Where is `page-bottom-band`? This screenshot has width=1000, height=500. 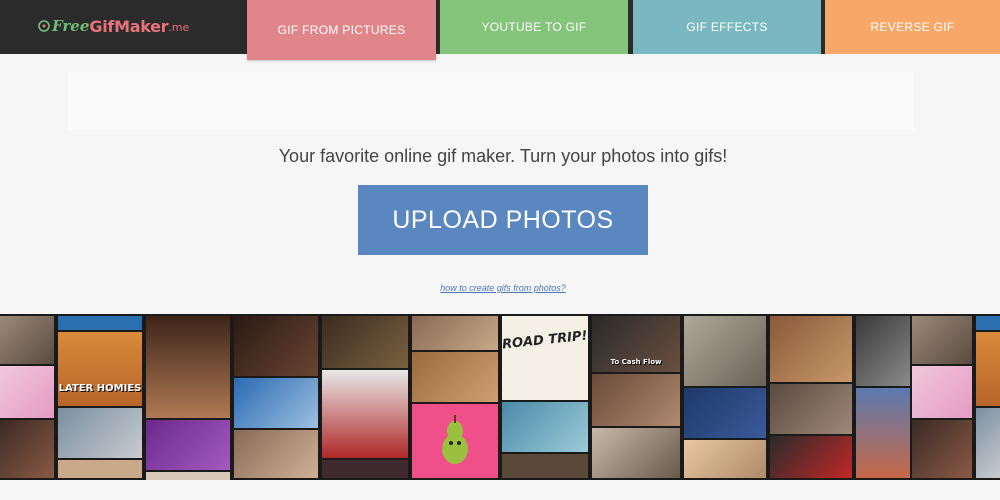 page-bottom-band is located at coordinates (500, 490).